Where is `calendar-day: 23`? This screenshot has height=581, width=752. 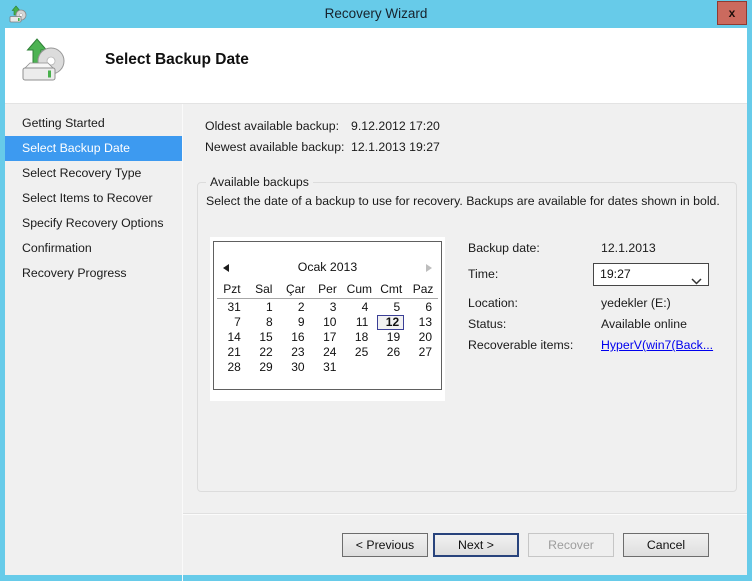 calendar-day: 23 is located at coordinates (296, 352).